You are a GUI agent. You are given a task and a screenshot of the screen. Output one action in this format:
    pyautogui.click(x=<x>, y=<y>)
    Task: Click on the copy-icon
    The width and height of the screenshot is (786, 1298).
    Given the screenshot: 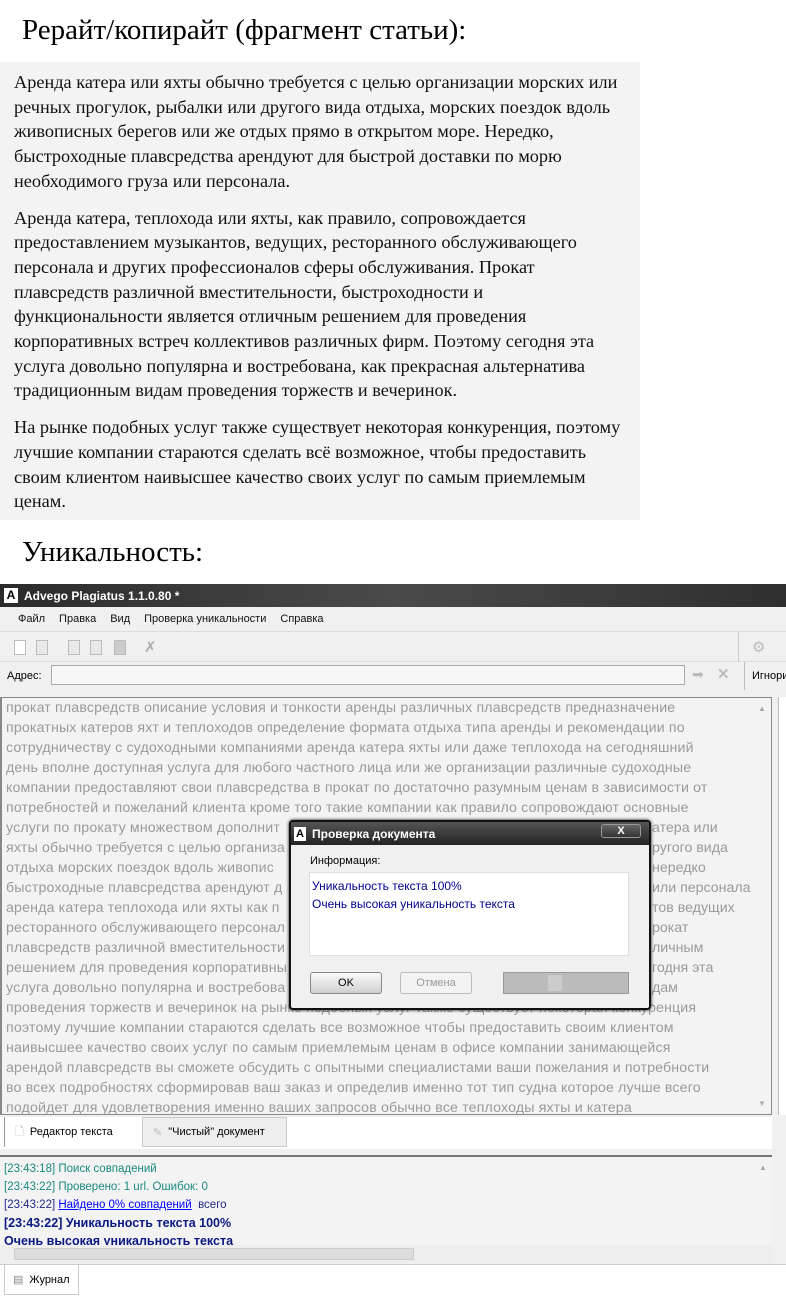 What is the action you would take?
    pyautogui.click(x=96, y=647)
    